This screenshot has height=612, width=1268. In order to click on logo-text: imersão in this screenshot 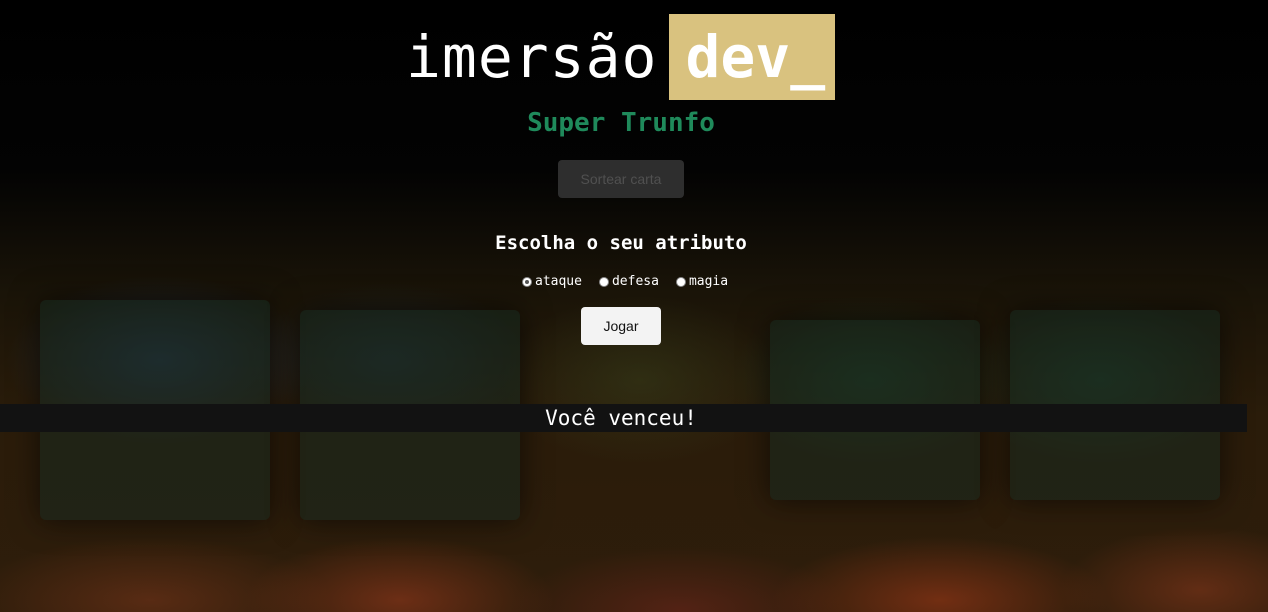, I will do `click(532, 57)`.